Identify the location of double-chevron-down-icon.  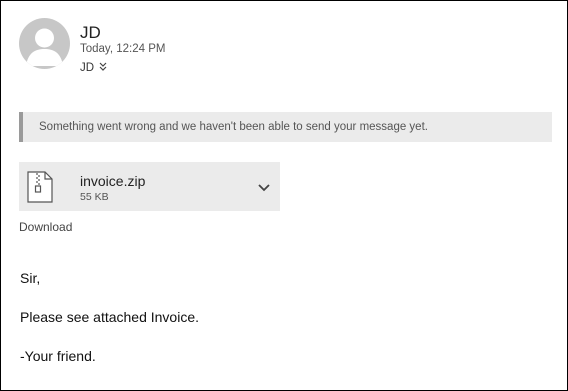
(103, 68).